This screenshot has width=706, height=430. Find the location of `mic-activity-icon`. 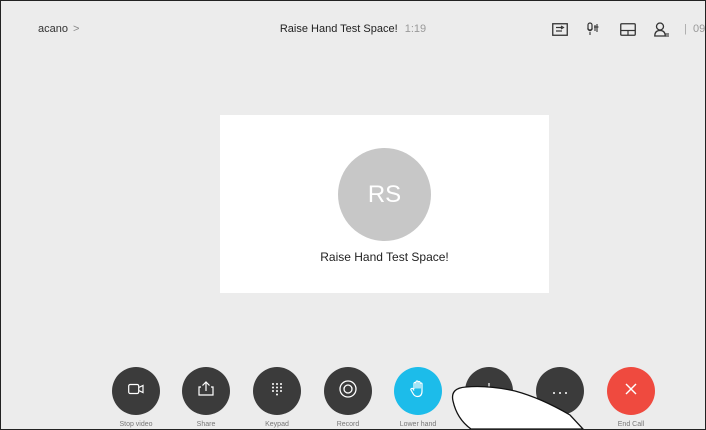

mic-activity-icon is located at coordinates (594, 29).